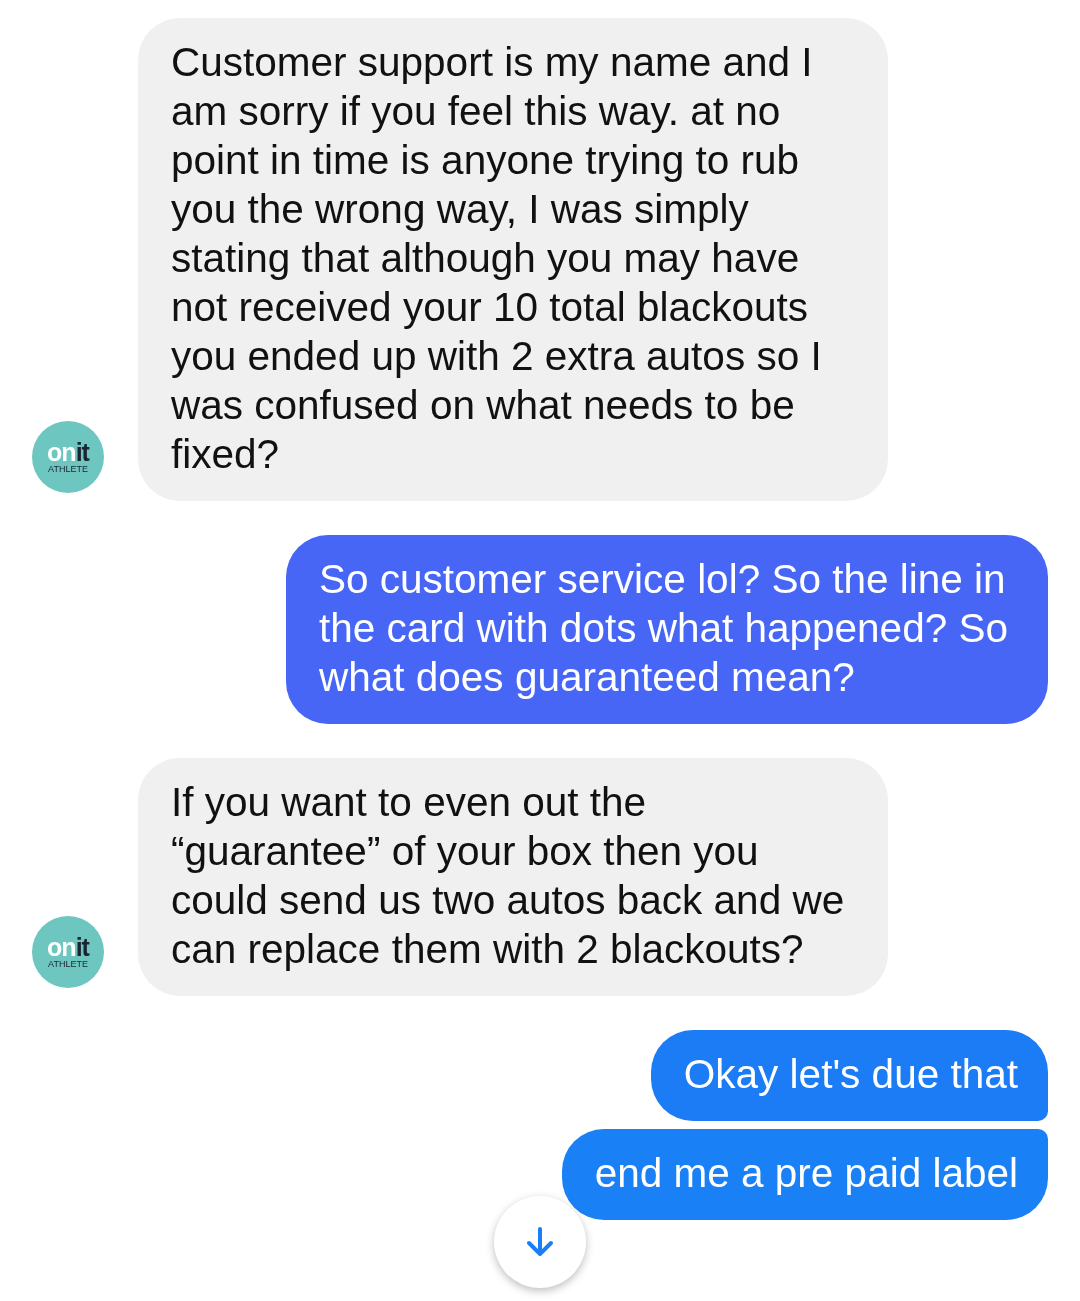 The width and height of the screenshot is (1080, 1301). I want to click on received-message: If you want to even out the “guarantee” of your box then you could send us two autos back and we can replace them with 2 blackouts?, so click(513, 877).